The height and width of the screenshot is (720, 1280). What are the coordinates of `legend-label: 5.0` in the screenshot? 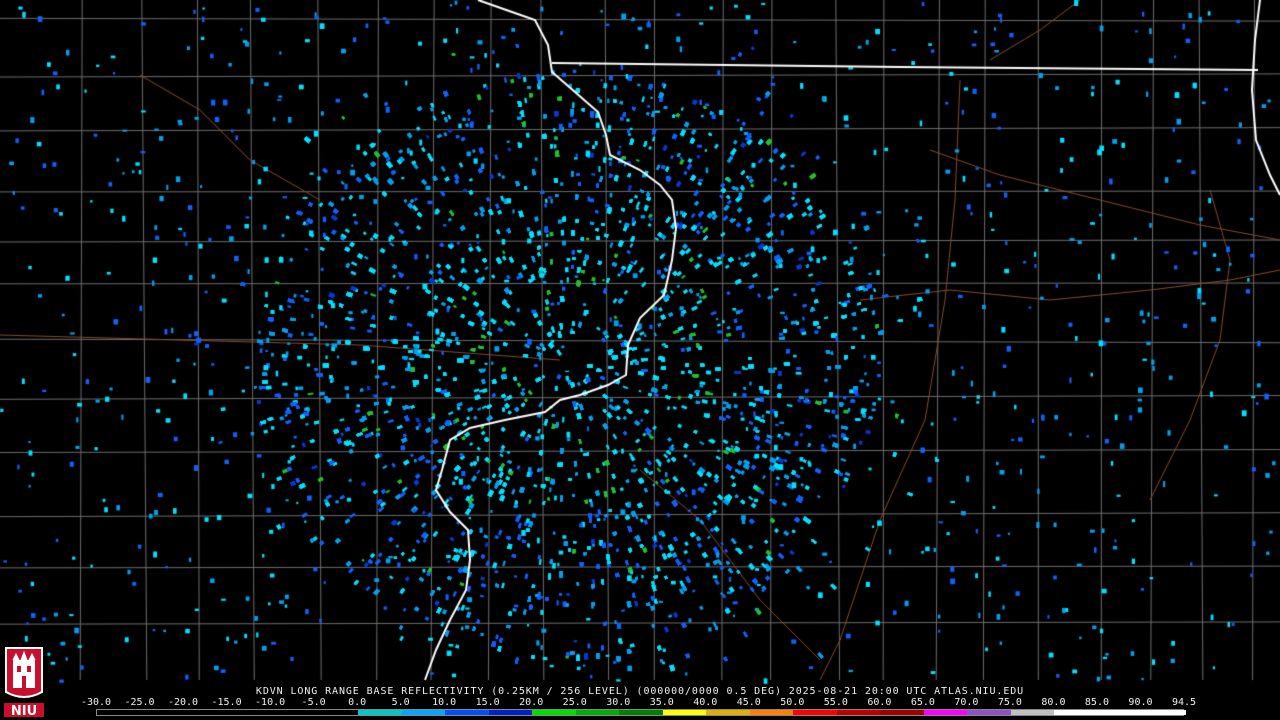 It's located at (400, 702).